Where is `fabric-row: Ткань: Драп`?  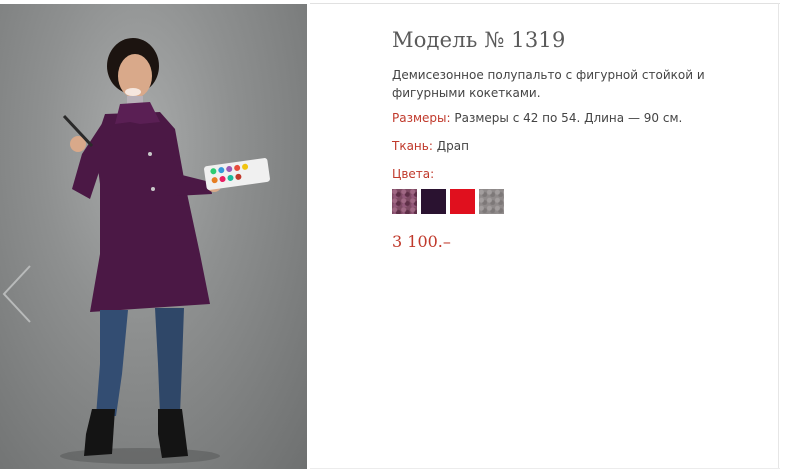 fabric-row: Ткань: Драп is located at coordinates (582, 146).